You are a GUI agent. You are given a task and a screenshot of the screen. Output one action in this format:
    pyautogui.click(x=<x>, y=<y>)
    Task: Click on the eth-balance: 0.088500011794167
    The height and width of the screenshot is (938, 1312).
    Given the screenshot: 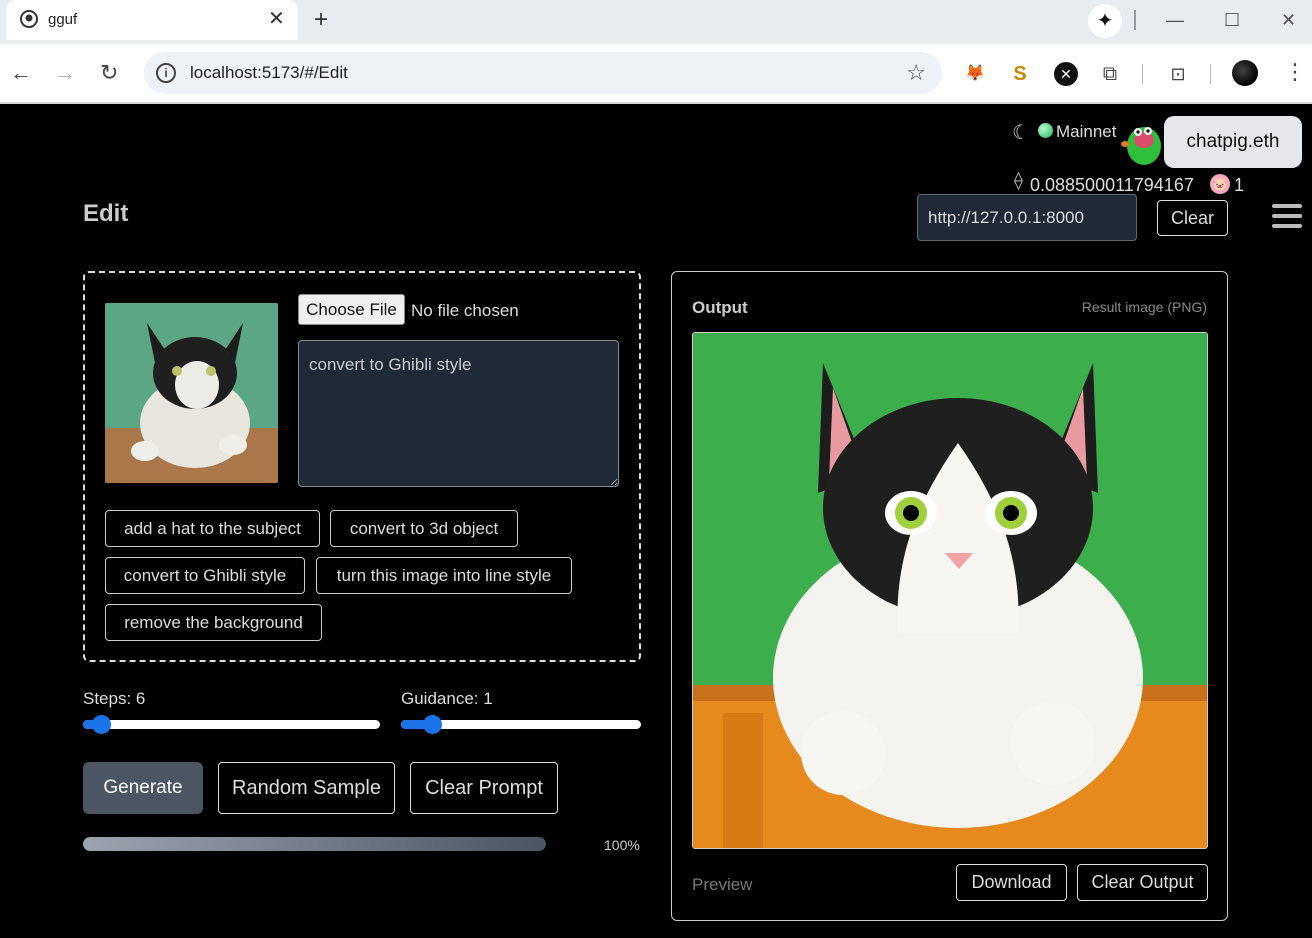 What is the action you would take?
    pyautogui.click(x=1112, y=185)
    